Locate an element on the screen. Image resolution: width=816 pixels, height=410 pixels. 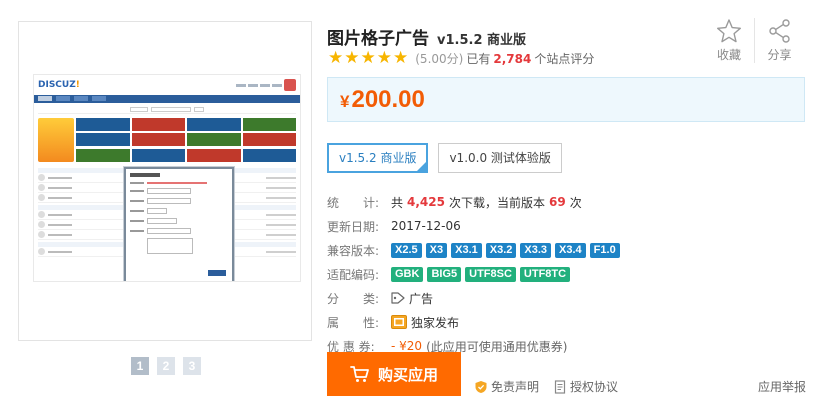
version-selector: v1.5.2 商业版 v1.0.0 测试体验版 is located at coordinates (444, 158).